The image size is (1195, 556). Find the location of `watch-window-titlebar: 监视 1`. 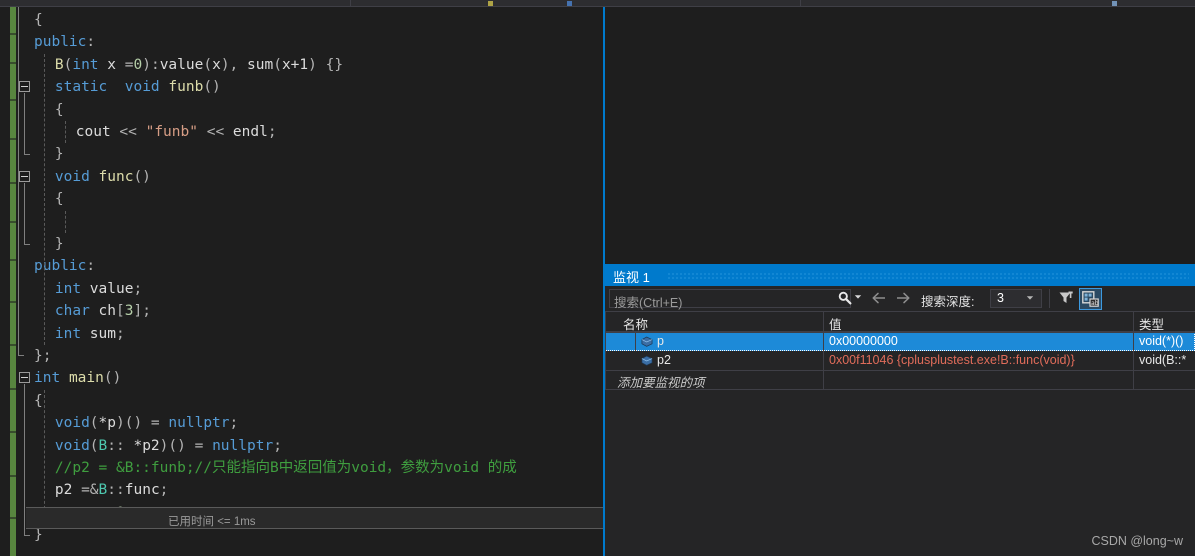

watch-window-titlebar: 监视 1 is located at coordinates (900, 275).